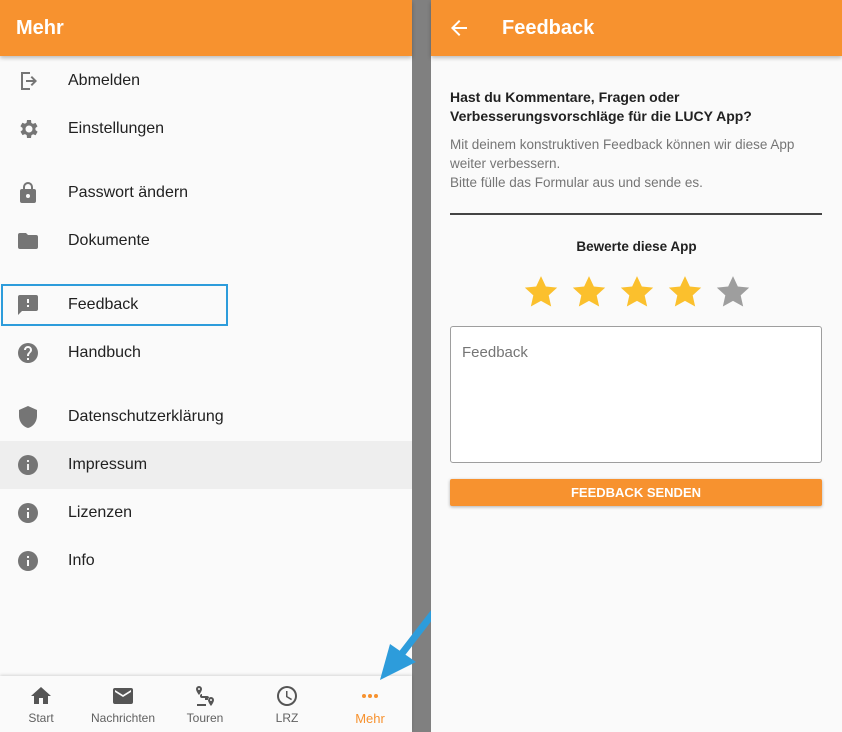 The width and height of the screenshot is (842, 732). What do you see at coordinates (370, 718) in the screenshot?
I see `nav-label: Mehr` at bounding box center [370, 718].